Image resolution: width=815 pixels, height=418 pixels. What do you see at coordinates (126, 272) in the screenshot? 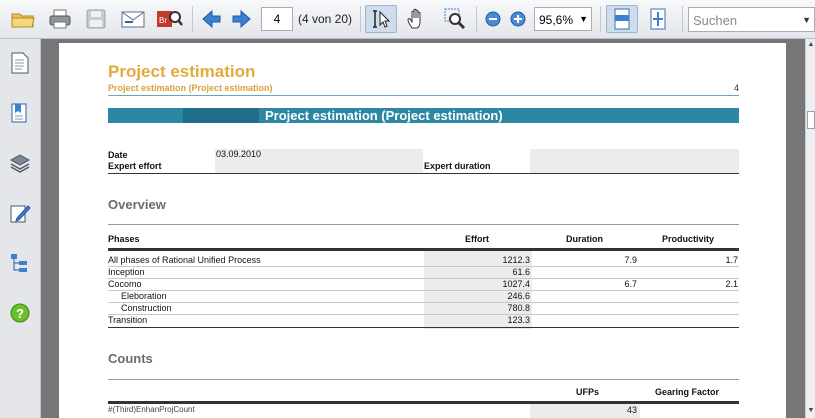
I see `phase-name: Inception` at bounding box center [126, 272].